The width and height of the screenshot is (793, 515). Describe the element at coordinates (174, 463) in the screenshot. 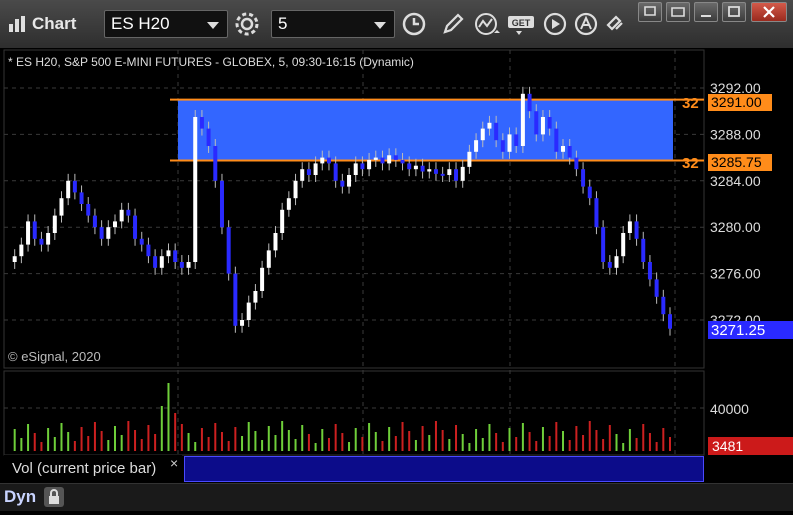

I see `study-close-icon: ×` at that location.